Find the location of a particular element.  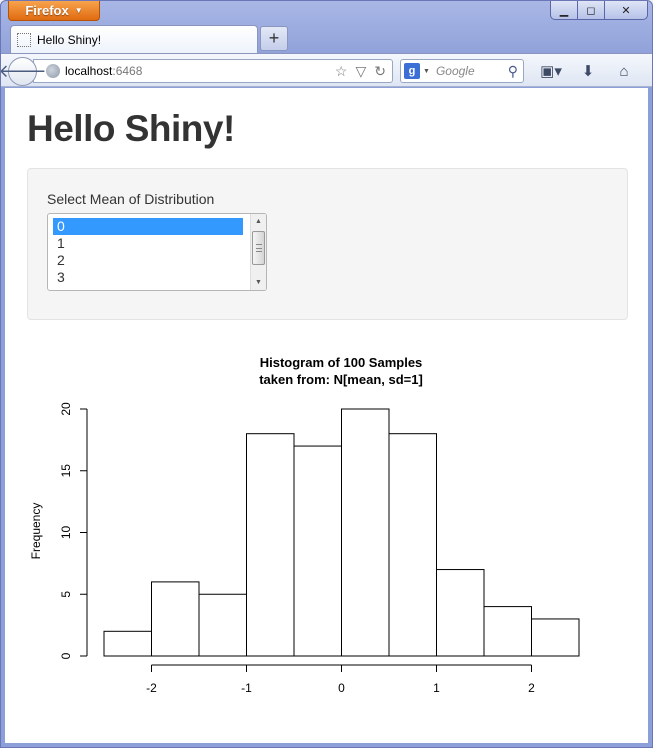

minimize-button: ▁ is located at coordinates (564, 10).